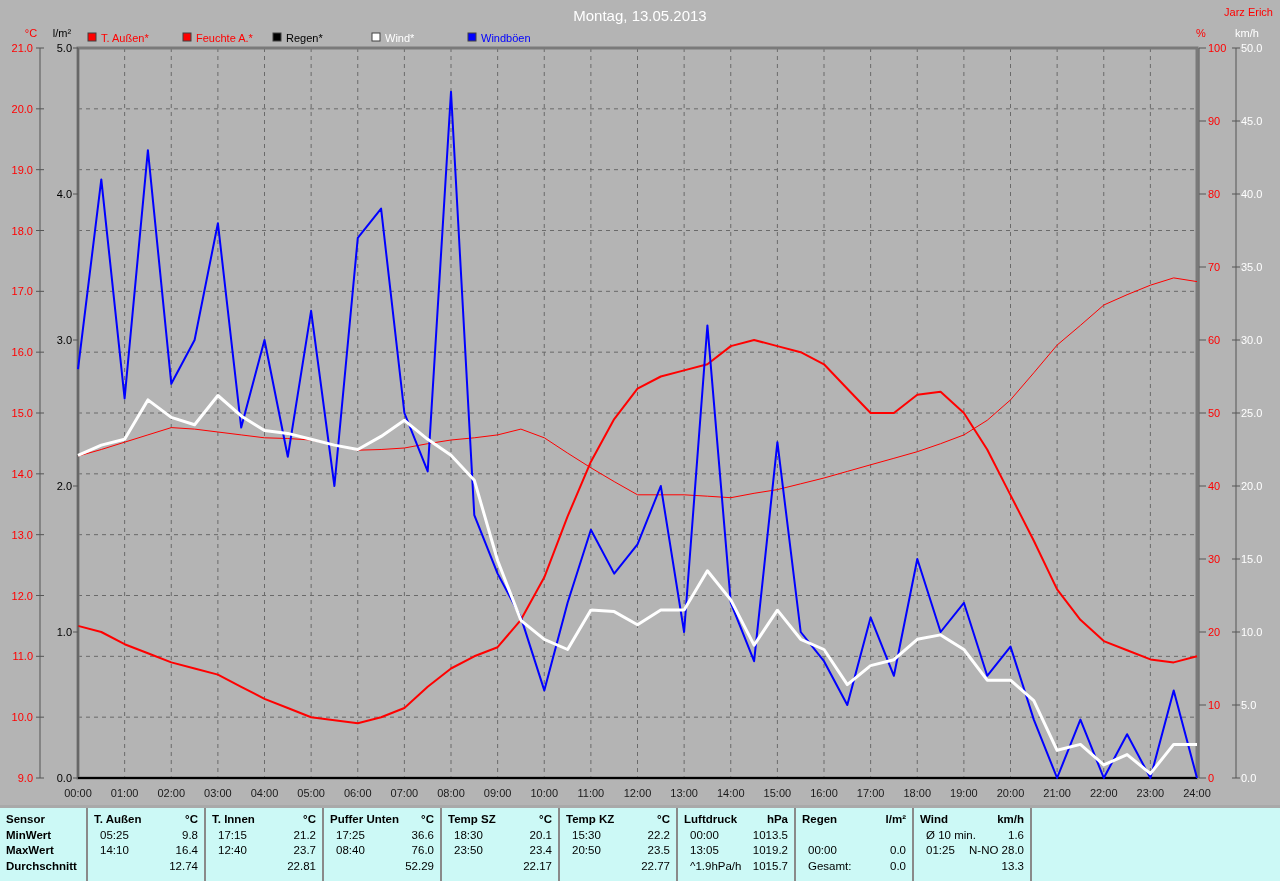  Describe the element at coordinates (186, 850) in the screenshot. I see `stat-value: 16.4` at that location.